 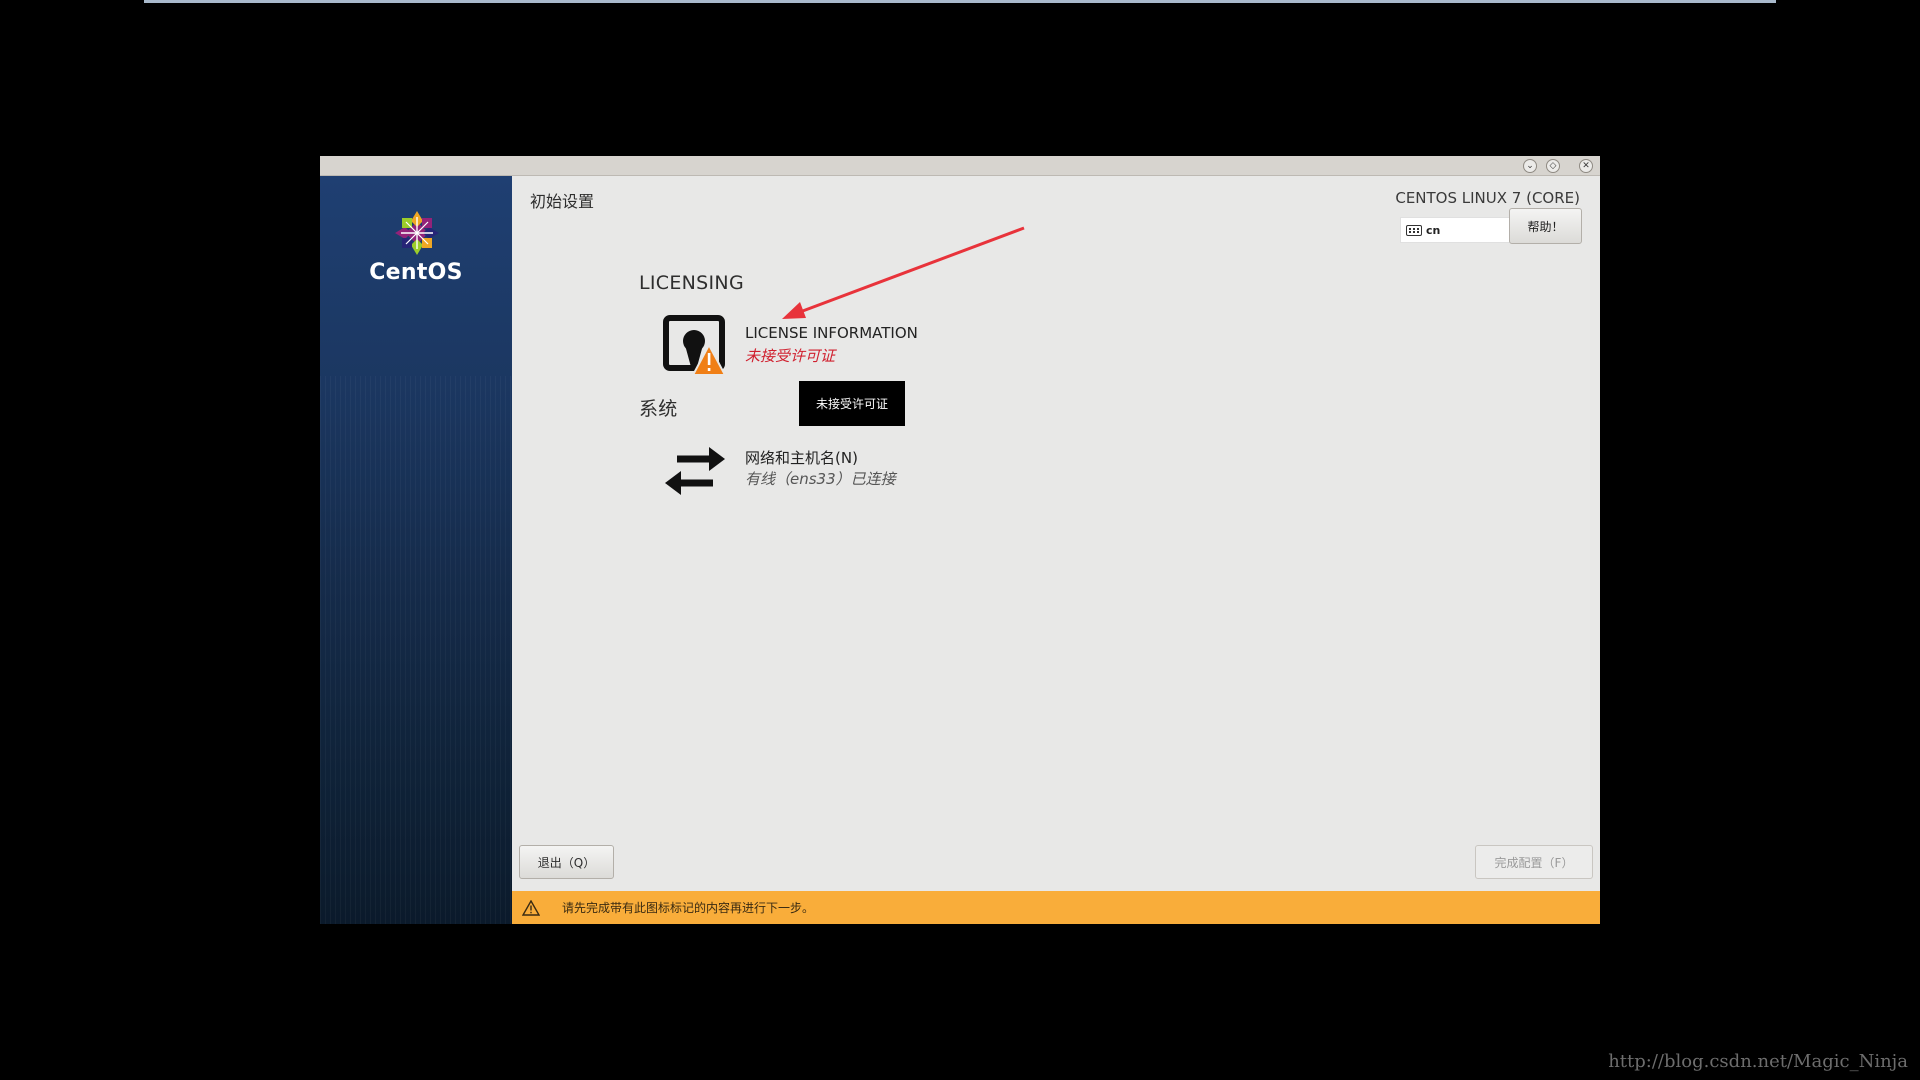 I want to click on centos-logo-icon, so click(x=417, y=233).